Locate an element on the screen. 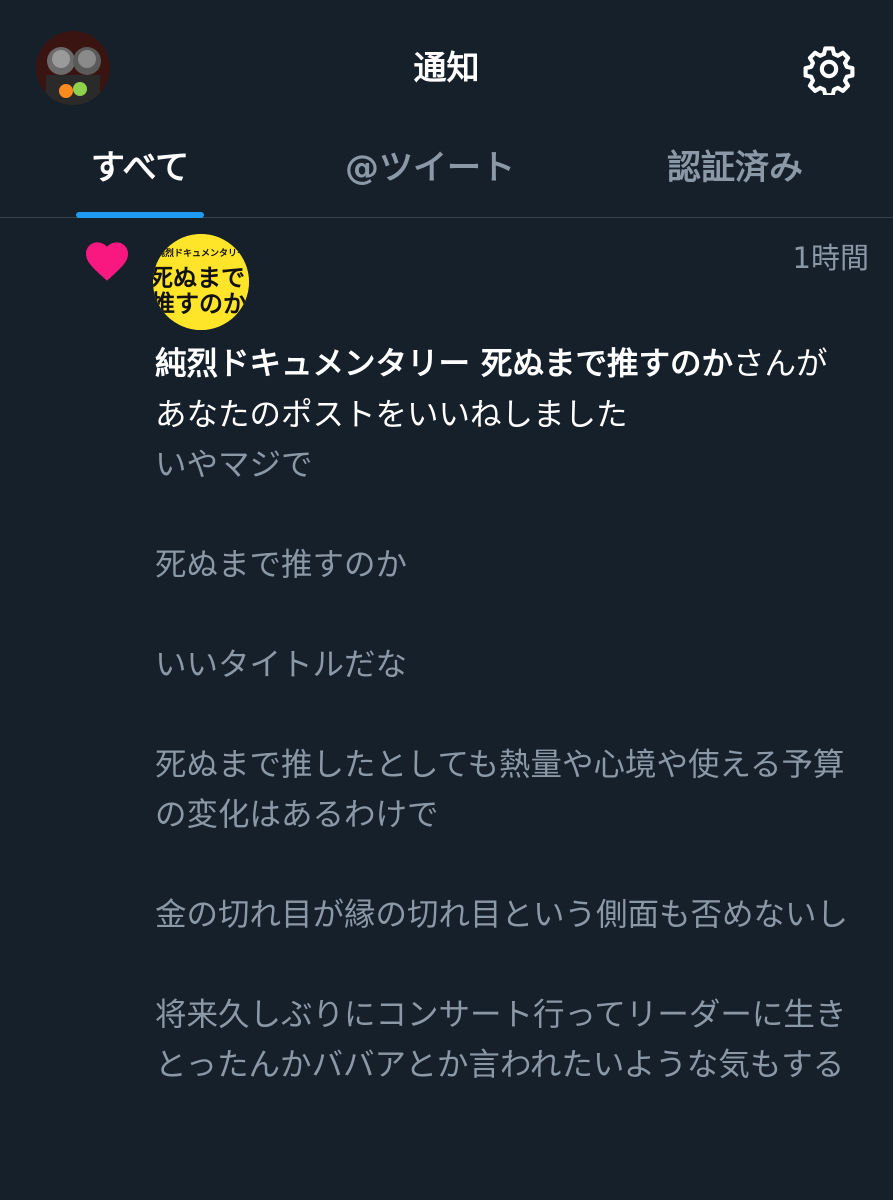 This screenshot has width=893, height=1200. tab-mentions-label: @ツイート is located at coordinates (430, 168).